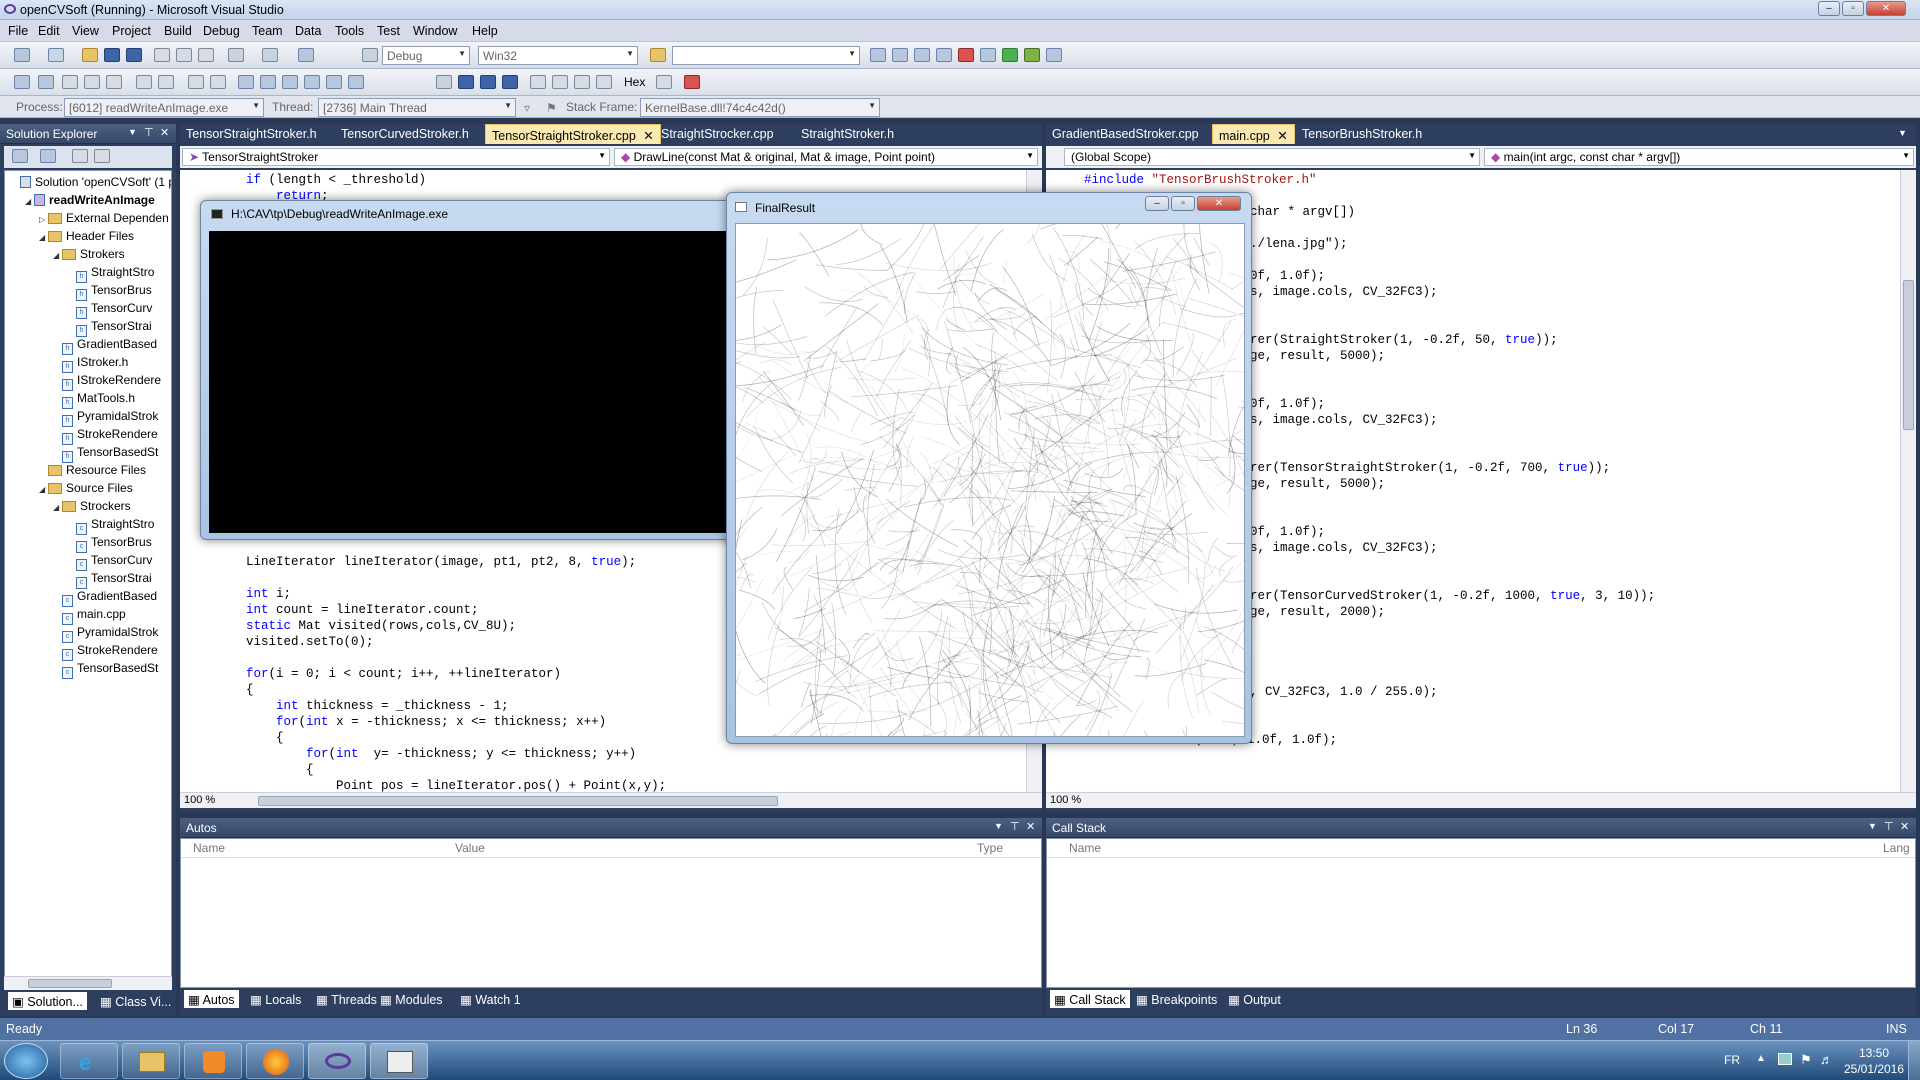  What do you see at coordinates (1125, 134) in the screenshot?
I see `editor-tab: GradientBasedStroker.cpp` at bounding box center [1125, 134].